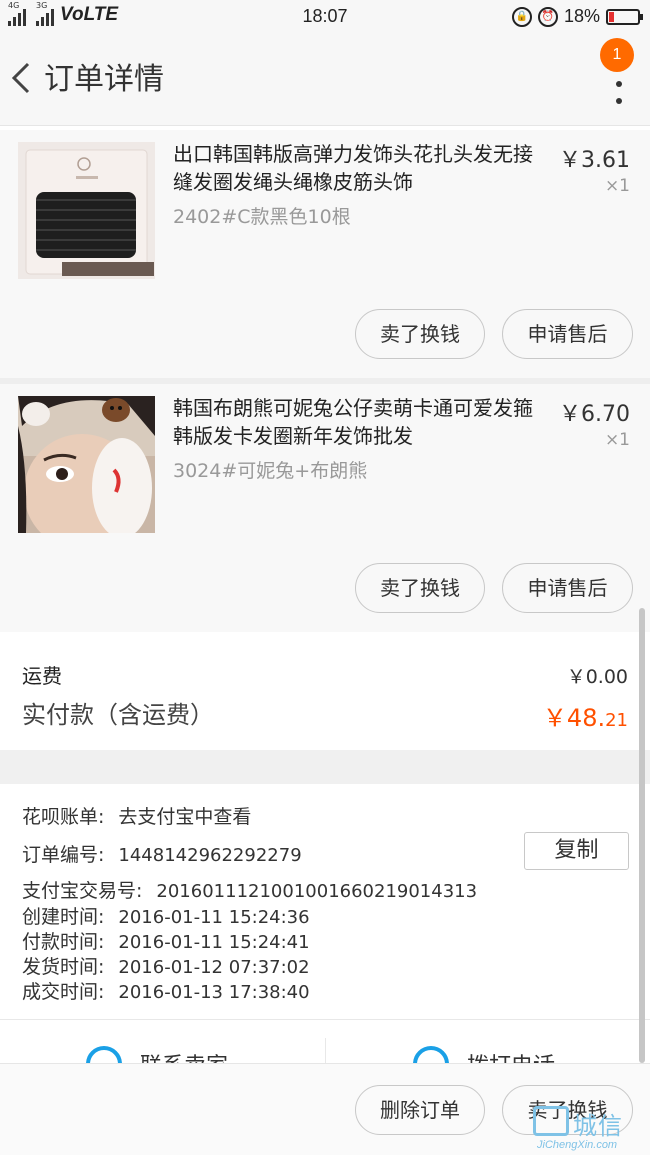 This screenshot has height=1155, width=650. I want to click on watermark-icon, so click(551, 1121).